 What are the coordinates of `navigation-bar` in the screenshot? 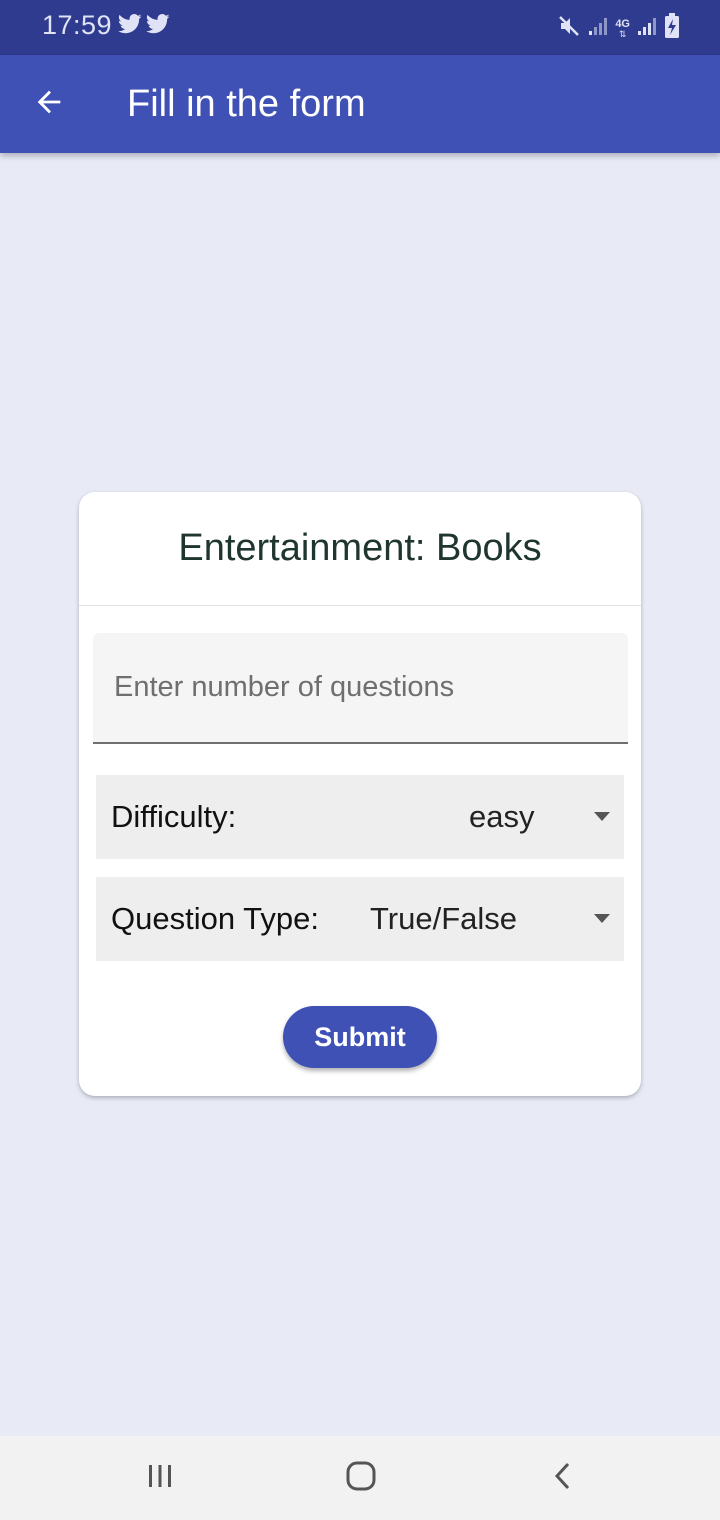 It's located at (360, 1478).